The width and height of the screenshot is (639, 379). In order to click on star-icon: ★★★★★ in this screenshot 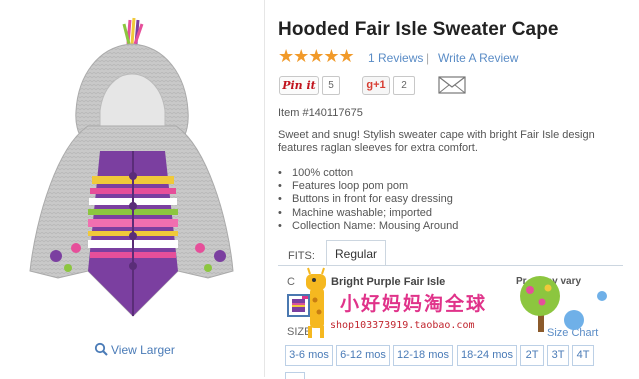, I will do `click(316, 56)`.